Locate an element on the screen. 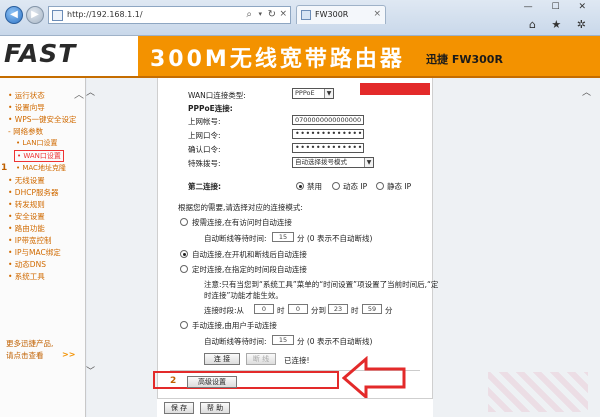 Image resolution: width=600 pixels, height=417 pixels. auto-connect-radio is located at coordinates (184, 254).